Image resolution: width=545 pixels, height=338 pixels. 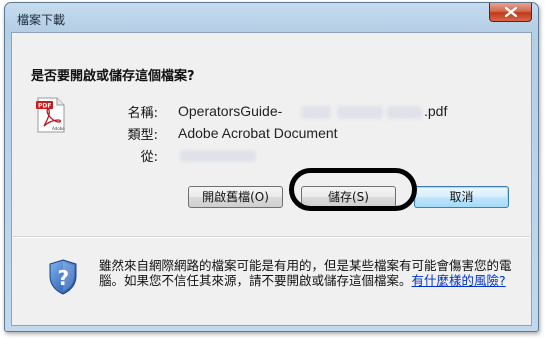 I want to click on risk-info-link: 有什麼樣的風險?, so click(x=459, y=280).